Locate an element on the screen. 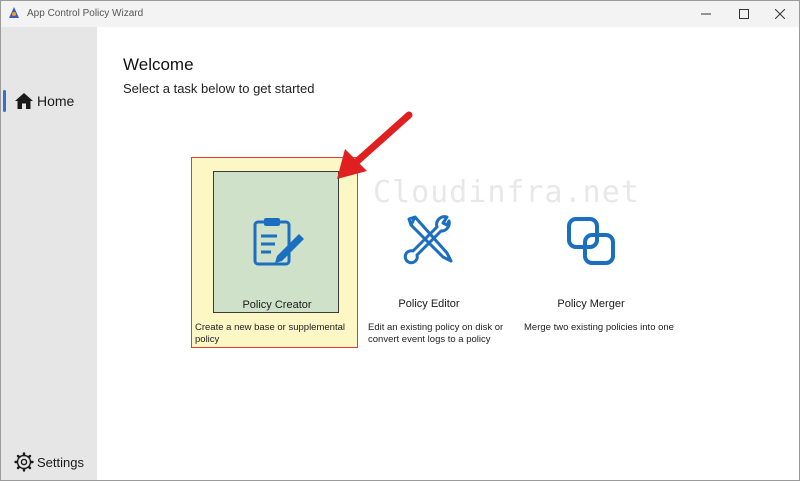  page-subtitle: Select a task below to get started is located at coordinates (219, 88).